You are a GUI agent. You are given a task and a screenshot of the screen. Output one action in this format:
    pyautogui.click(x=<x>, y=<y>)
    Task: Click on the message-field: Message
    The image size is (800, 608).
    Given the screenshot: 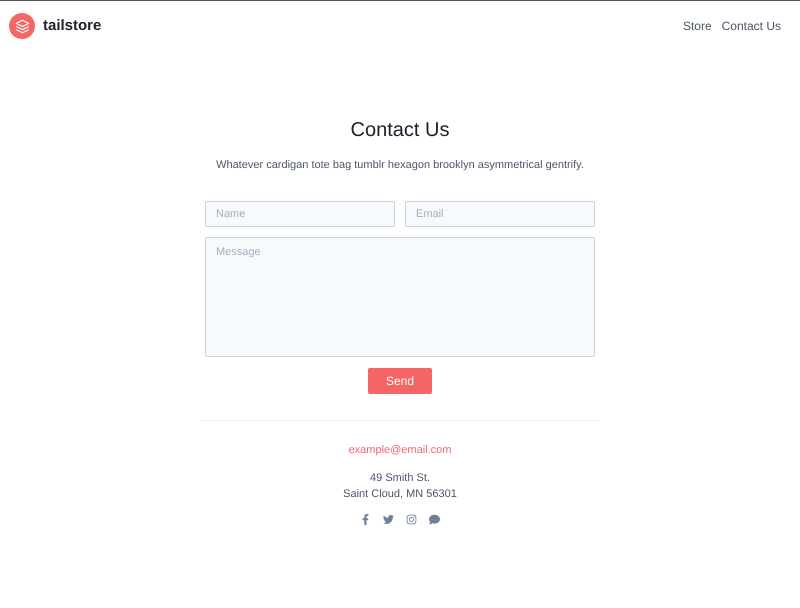 What is the action you would take?
    pyautogui.click(x=400, y=296)
    